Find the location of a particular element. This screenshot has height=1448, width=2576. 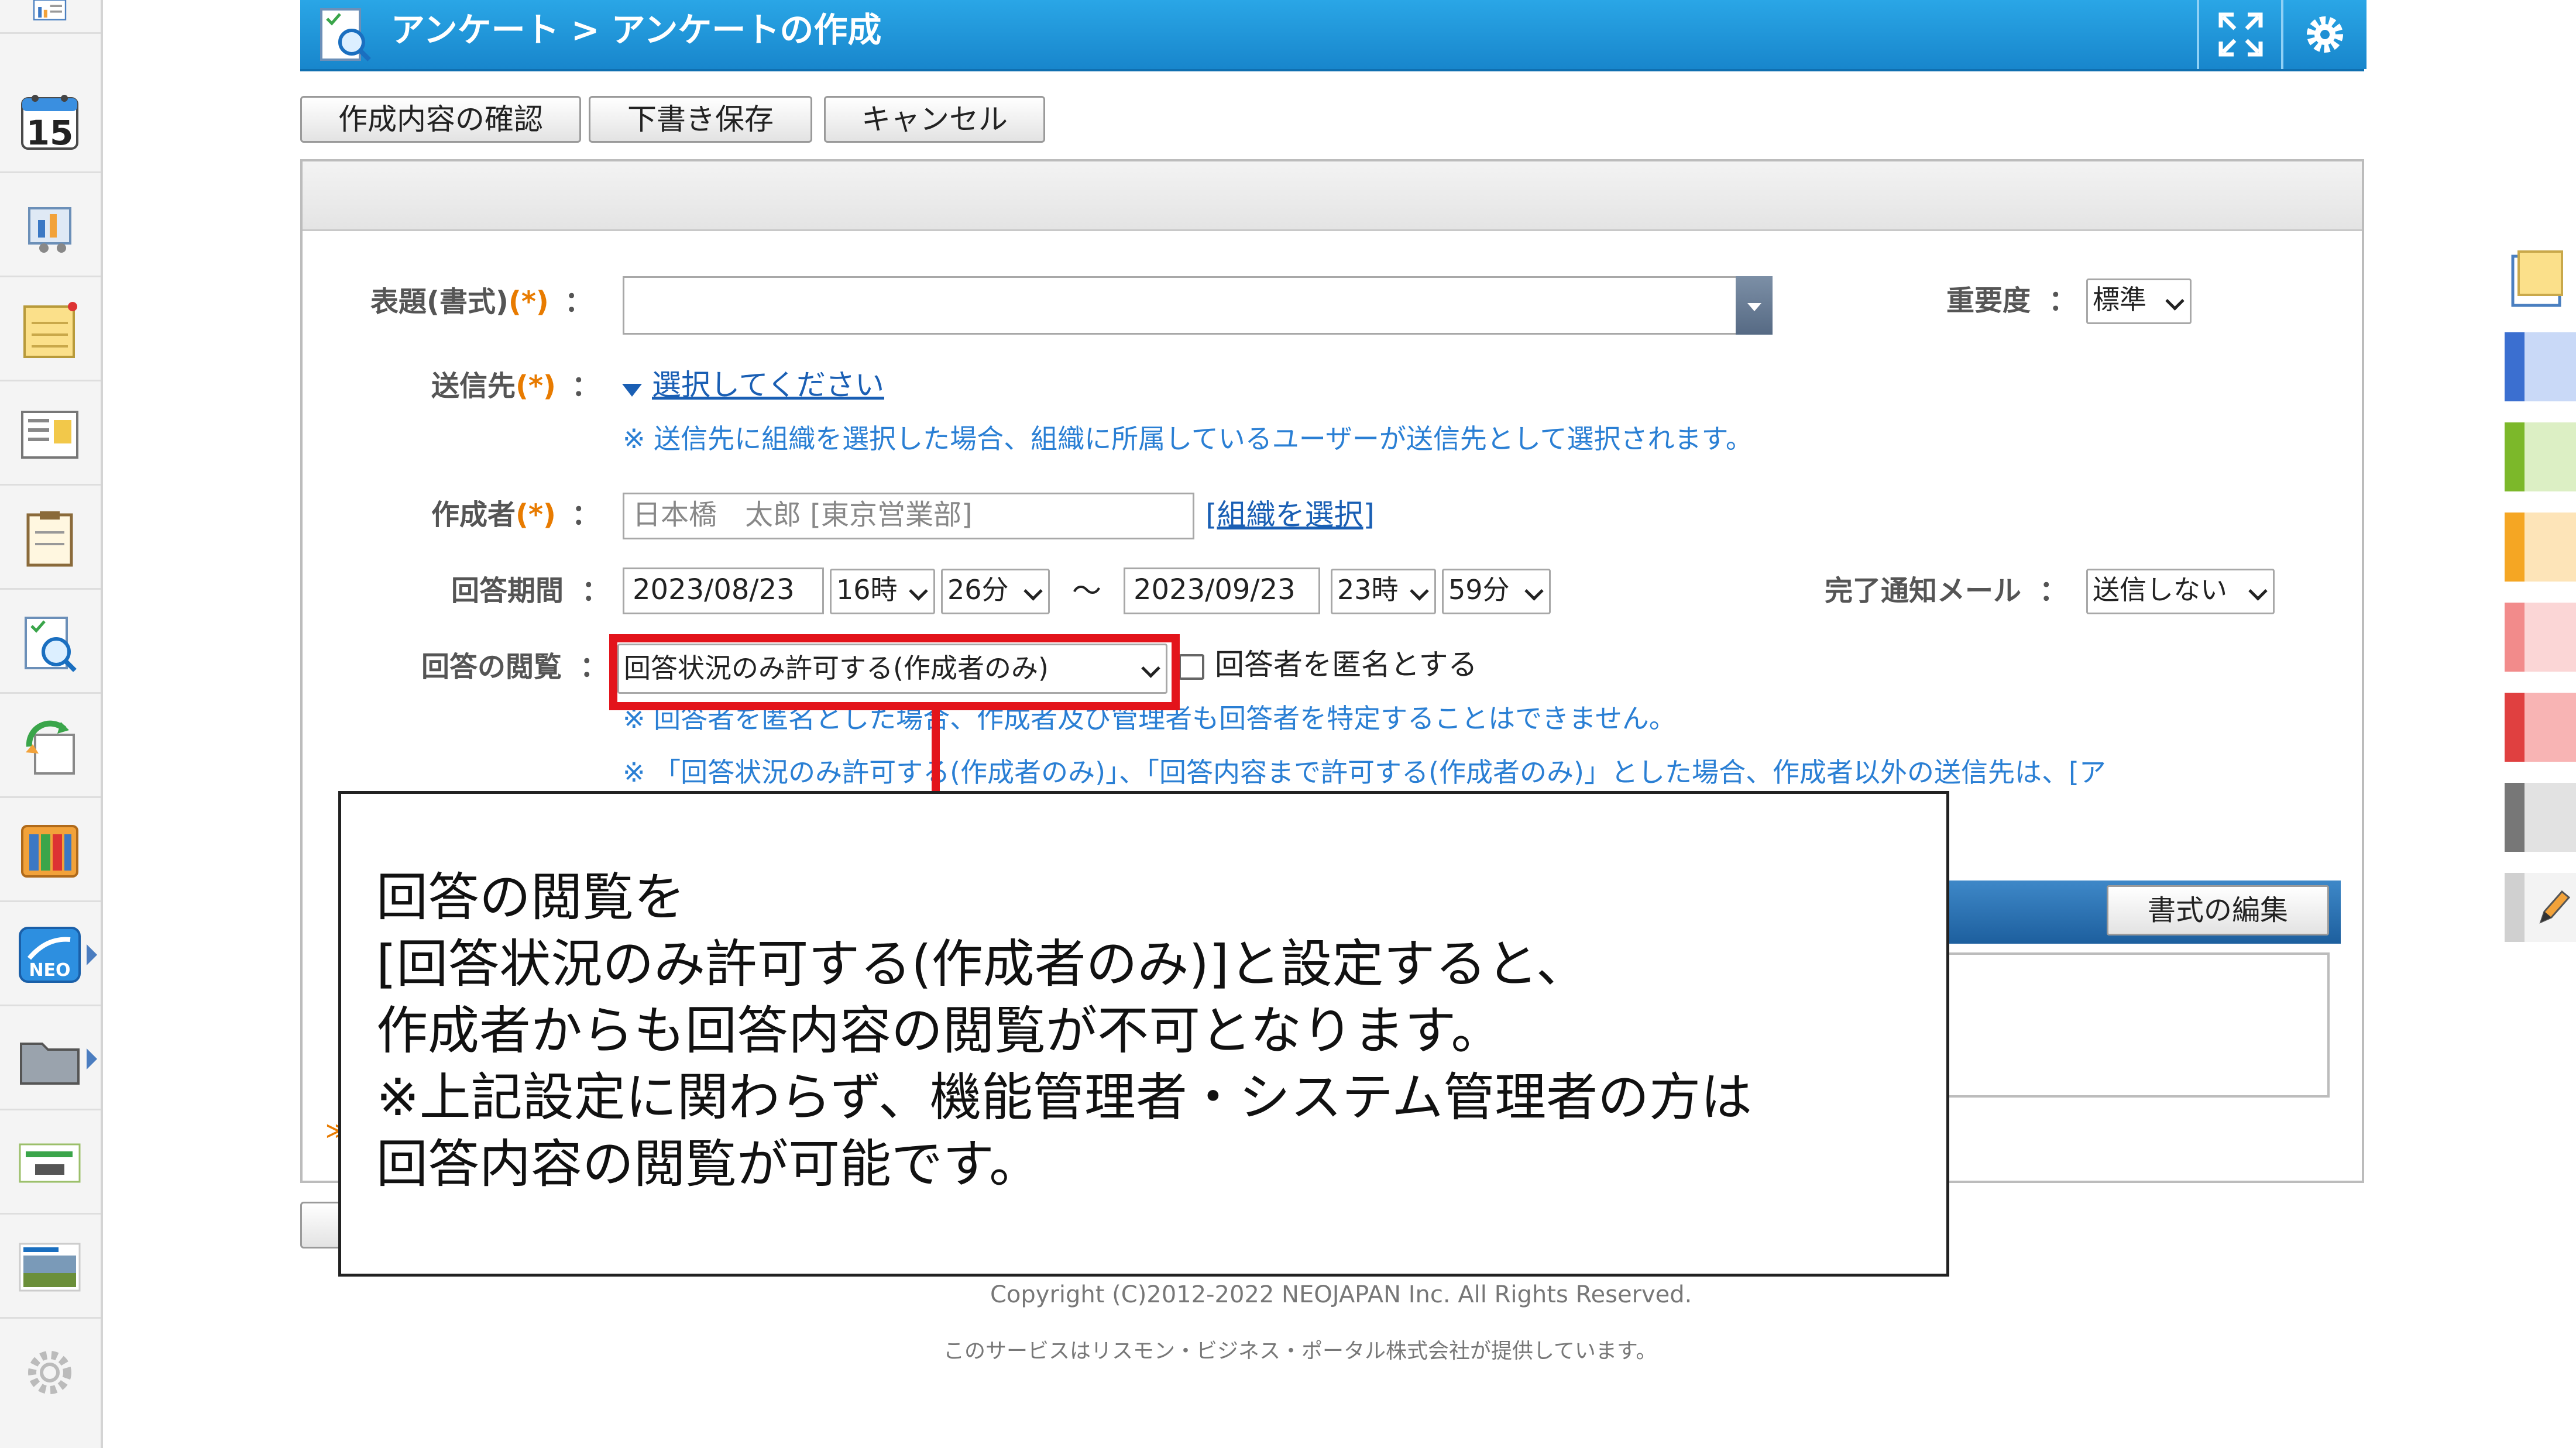

app-sidebar: 15 NEO is located at coordinates (52, 724).